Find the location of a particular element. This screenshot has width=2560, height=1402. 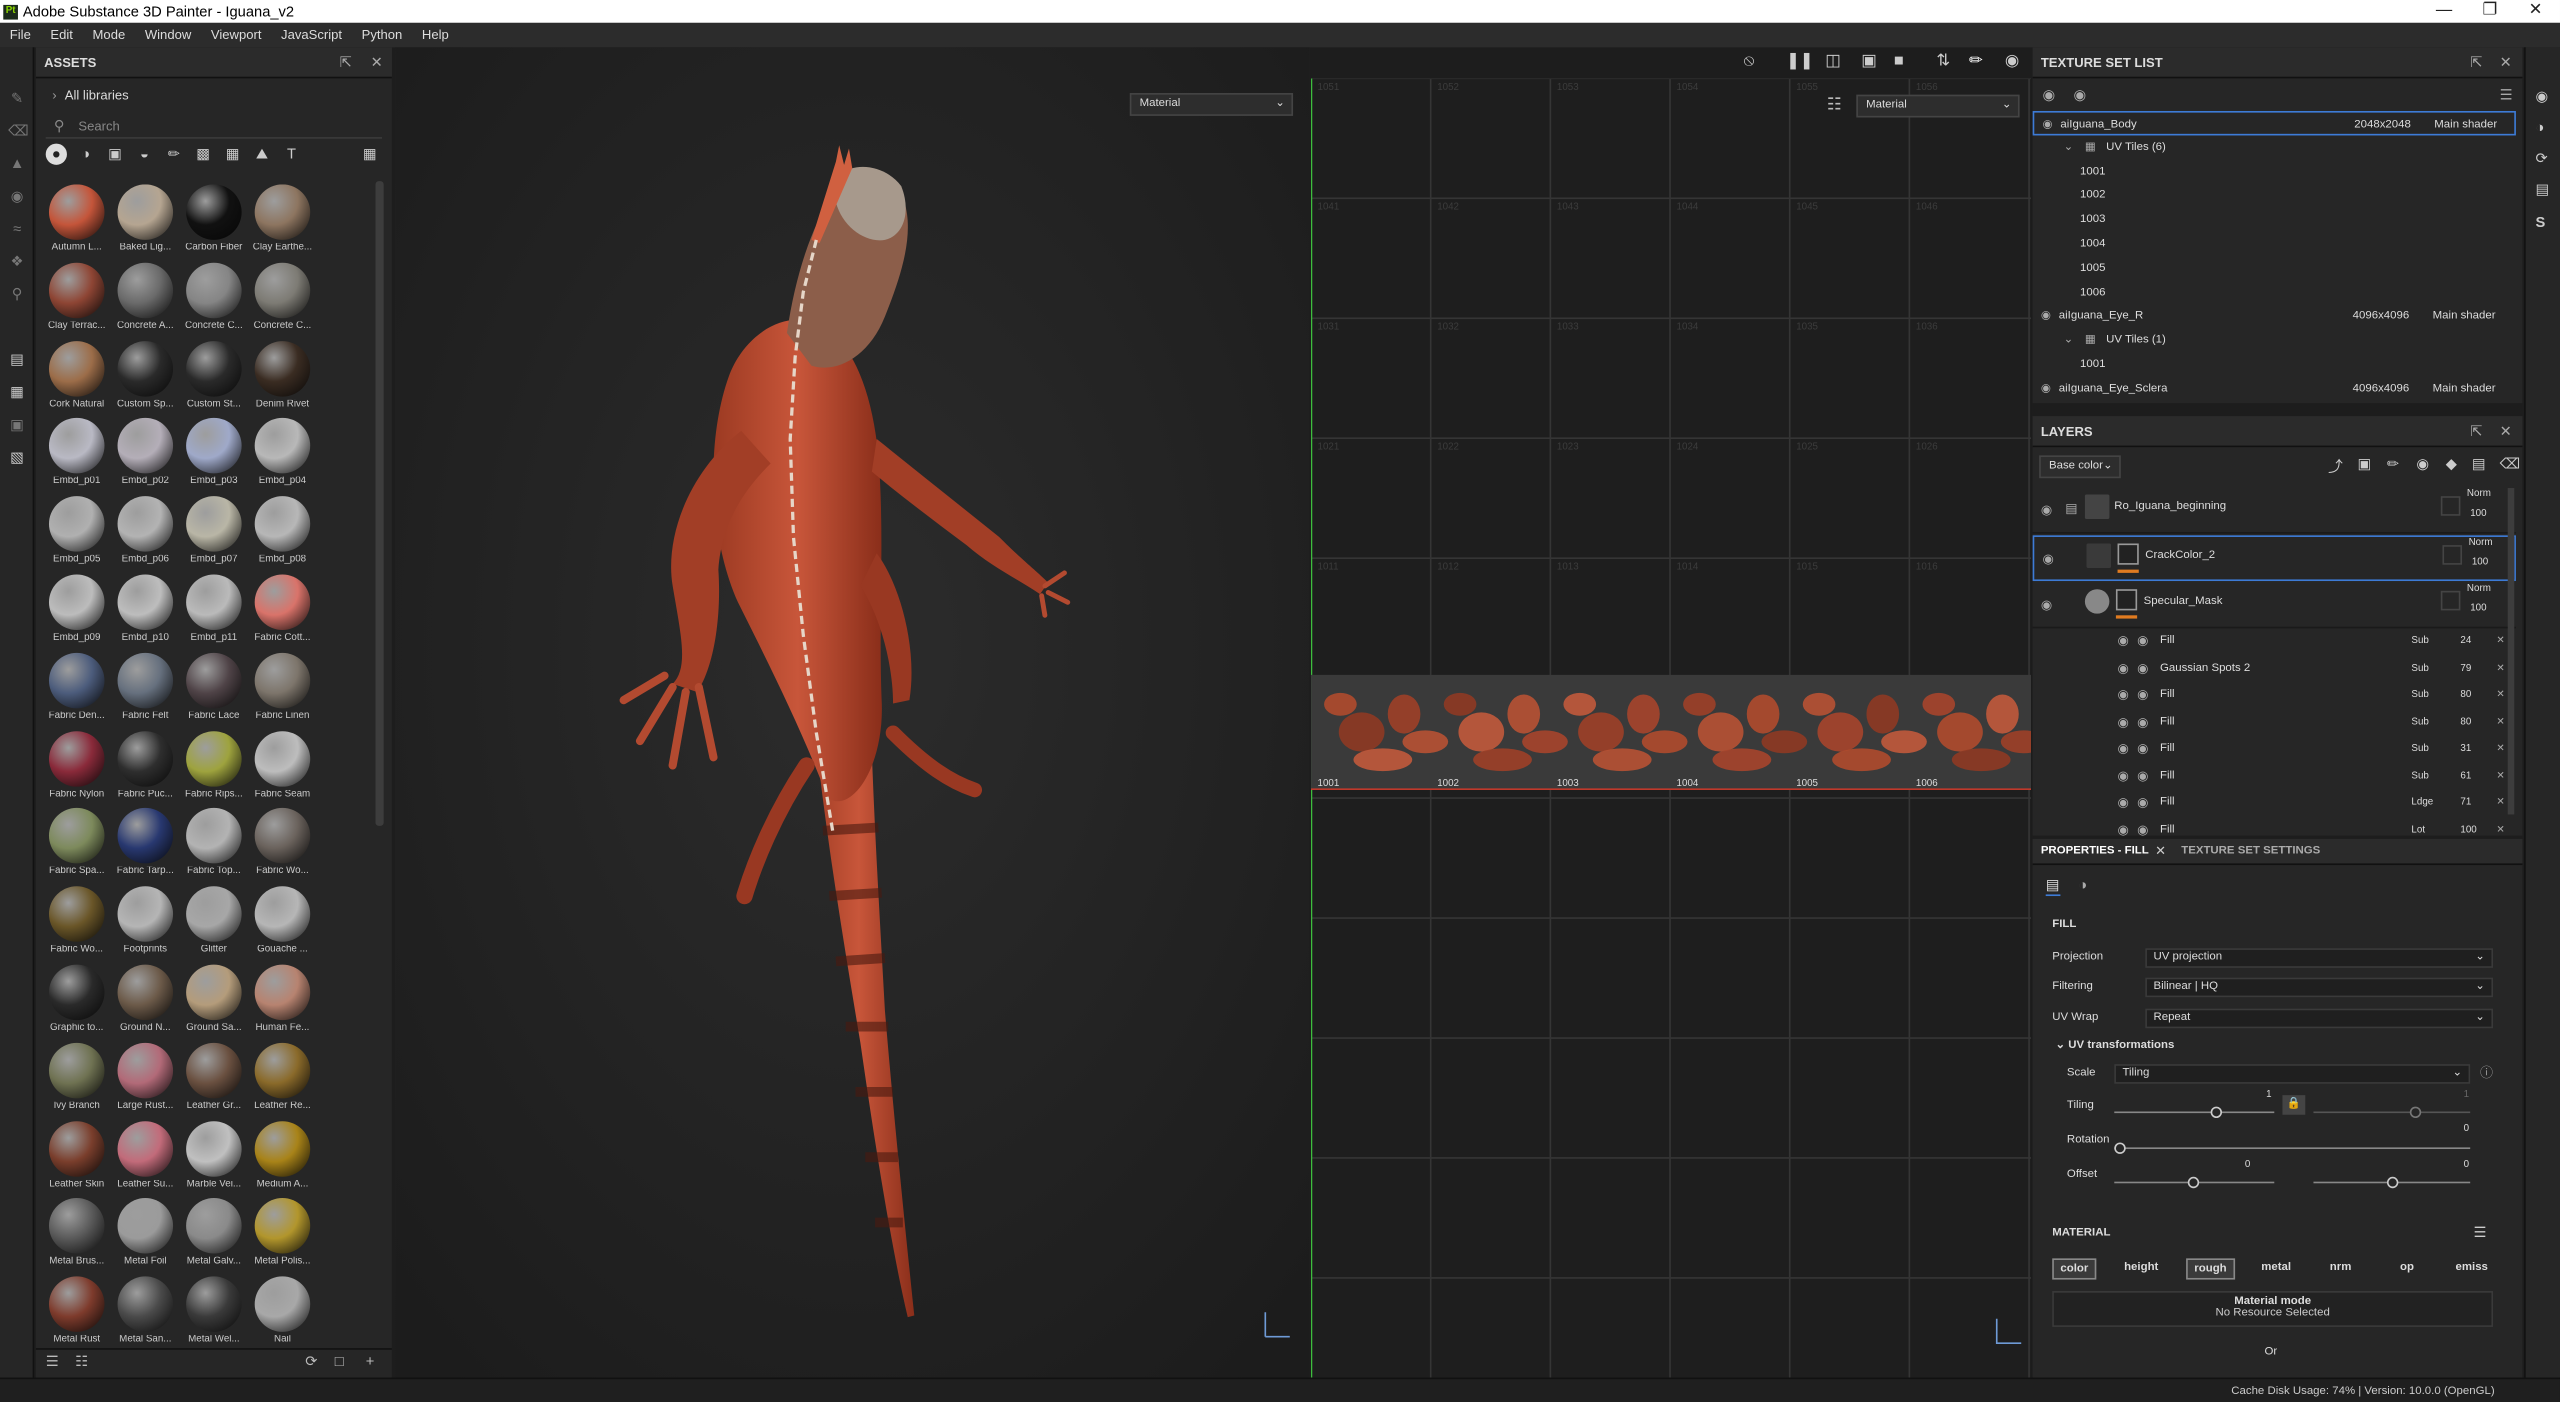

picker-icon: ⚲ is located at coordinates (17, 295).